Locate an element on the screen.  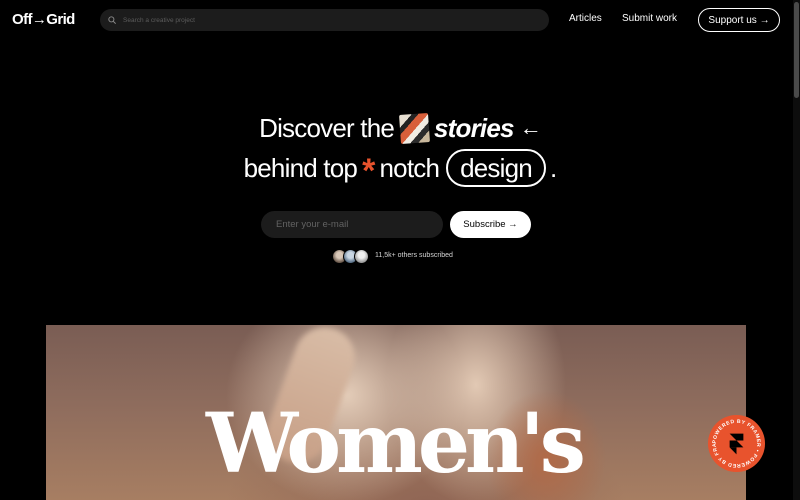
support-us-button: Support us → is located at coordinates (739, 20).